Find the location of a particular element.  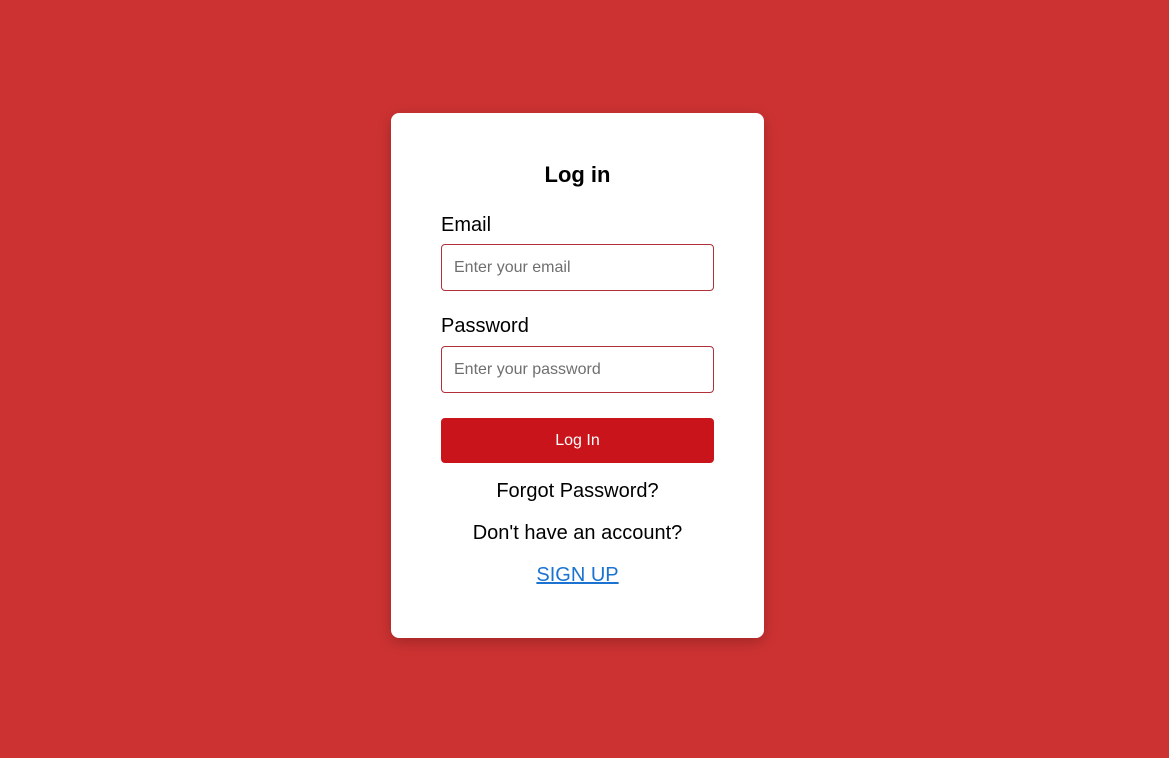

email-label: Email is located at coordinates (466, 225).